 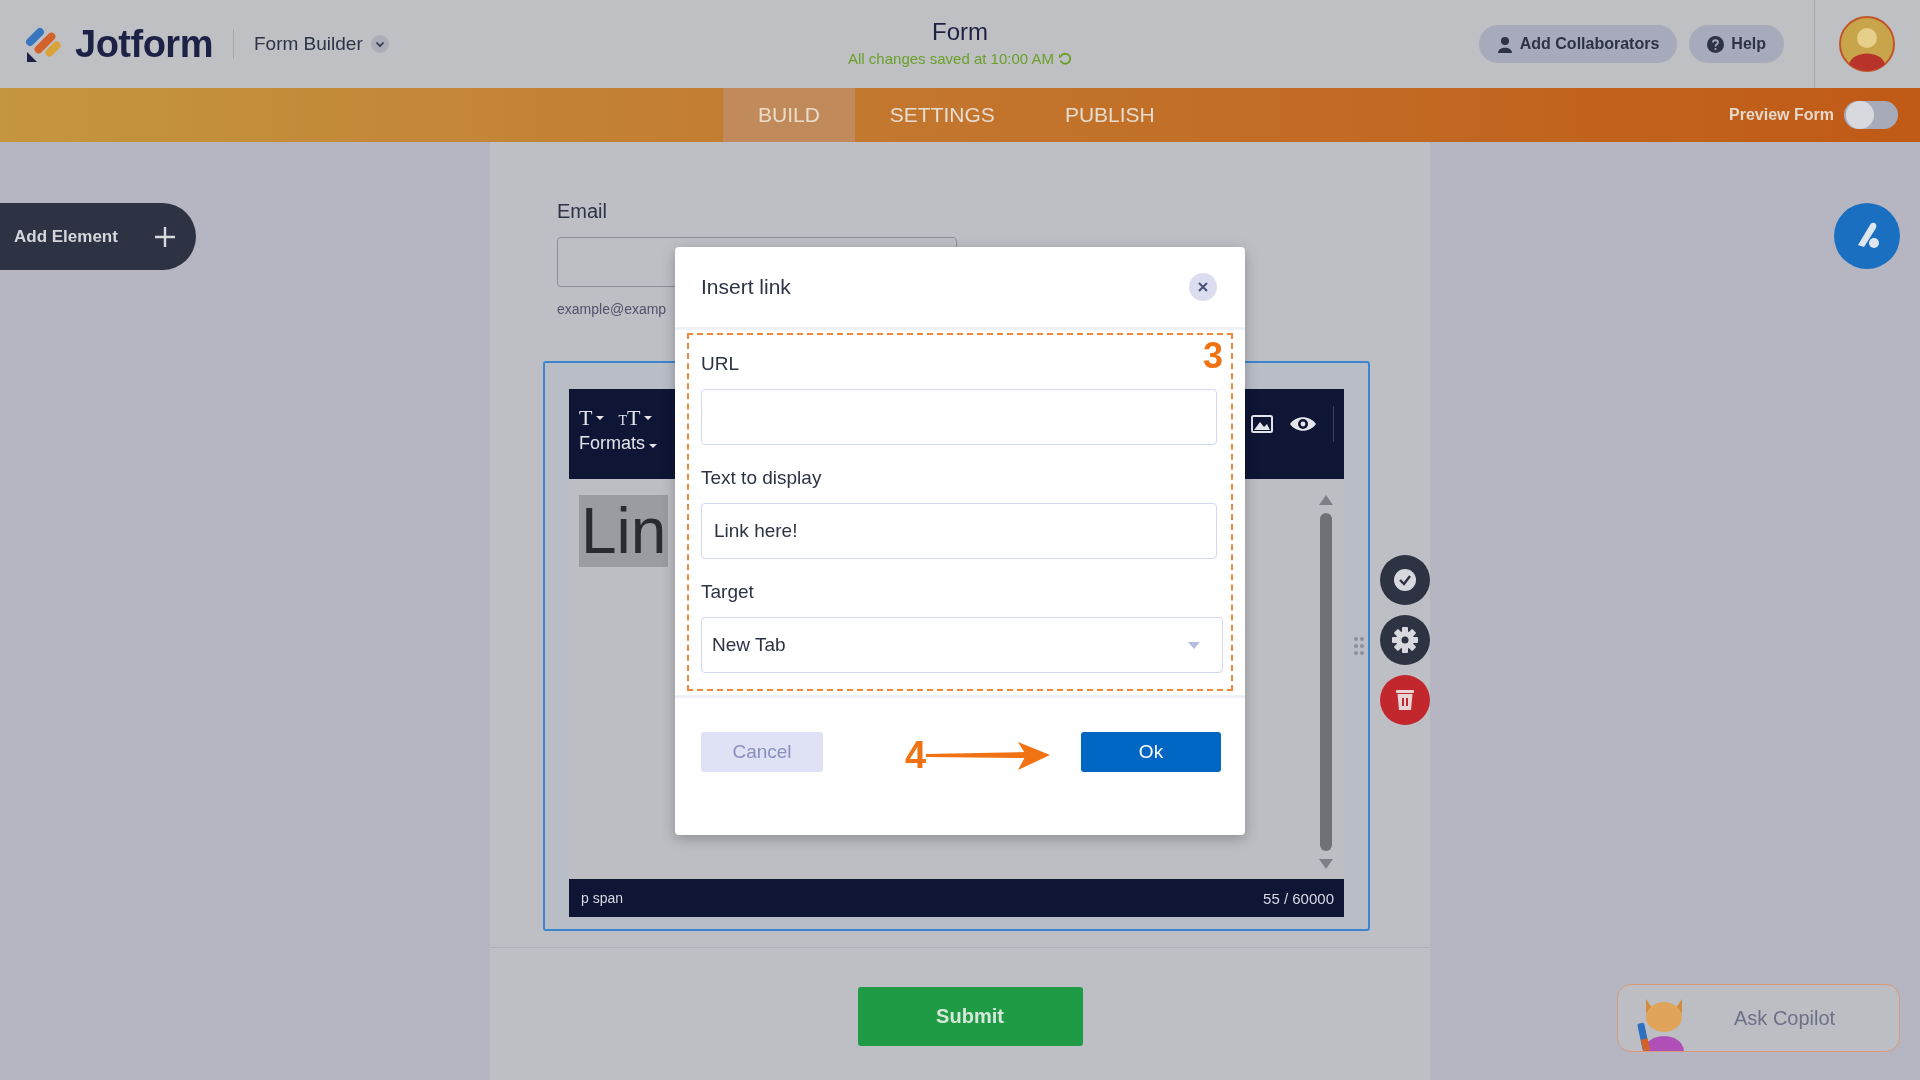 What do you see at coordinates (1781, 115) in the screenshot?
I see `preview-label: Preview Form` at bounding box center [1781, 115].